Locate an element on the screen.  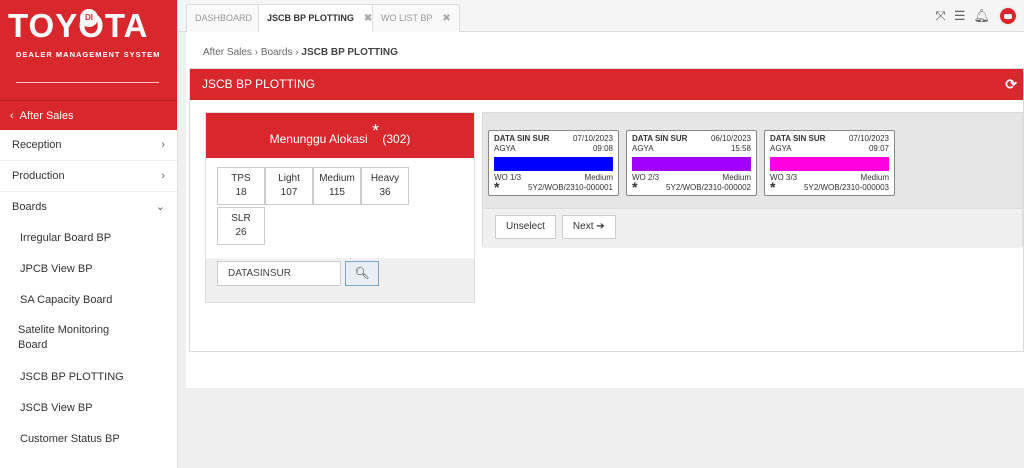
next-button: Next ➔ is located at coordinates (588, 227).